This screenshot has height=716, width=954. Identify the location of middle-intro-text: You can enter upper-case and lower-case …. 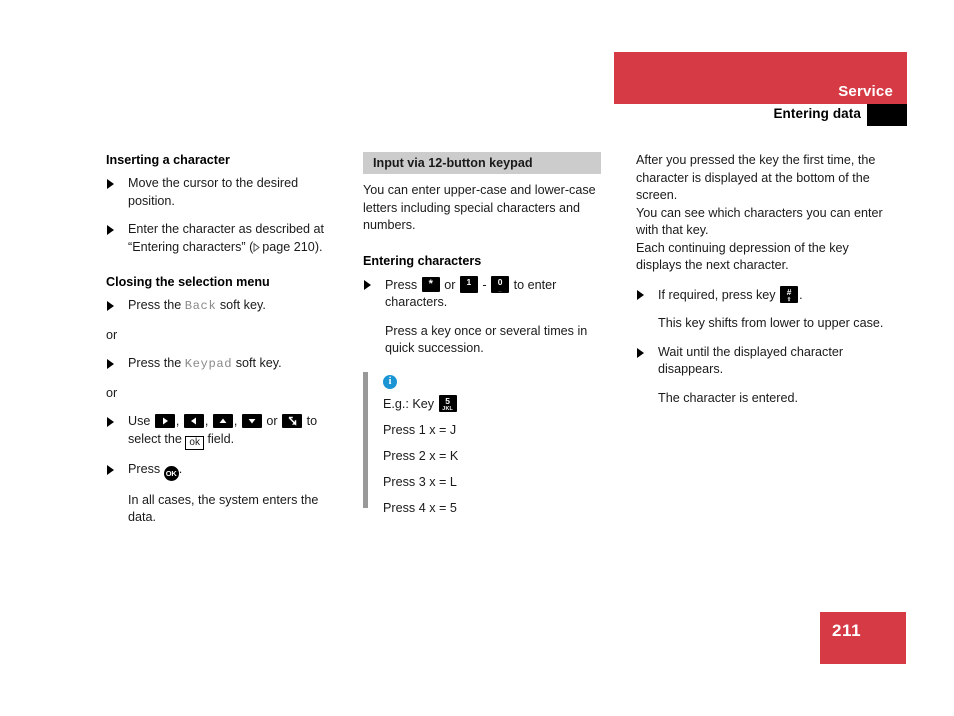
(479, 207).